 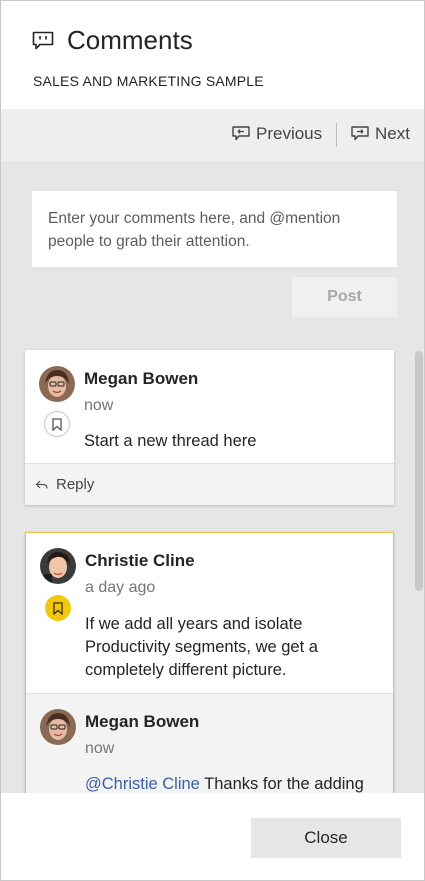 What do you see at coordinates (142, 721) in the screenshot?
I see `reply-author: Megan Bowen` at bounding box center [142, 721].